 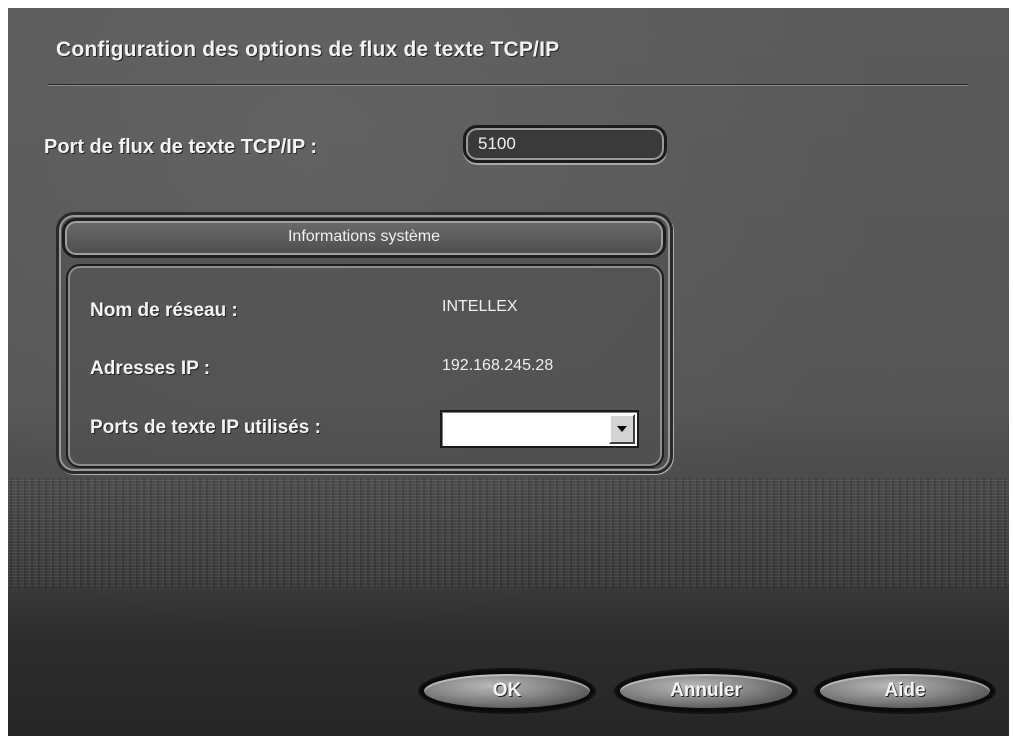 What do you see at coordinates (508, 533) in the screenshot?
I see `background-texture` at bounding box center [508, 533].